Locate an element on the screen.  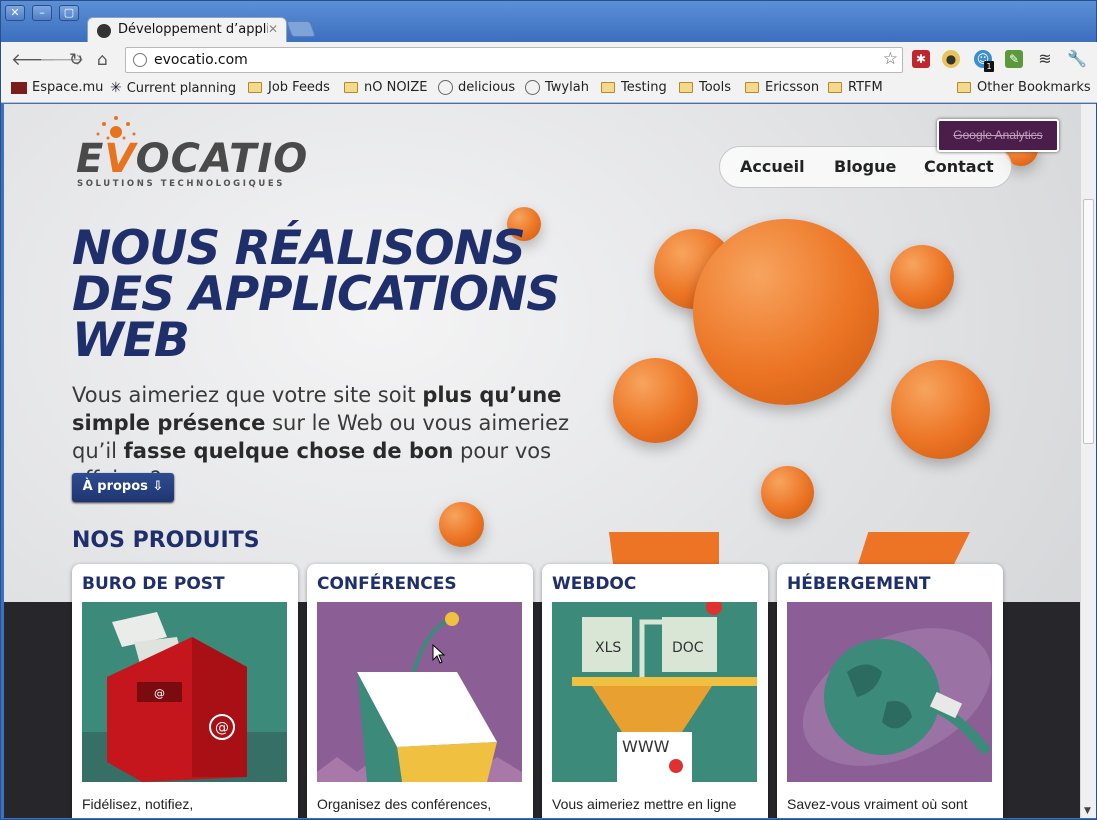
bookmark-item: ✳ Current planning is located at coordinates (173, 88).